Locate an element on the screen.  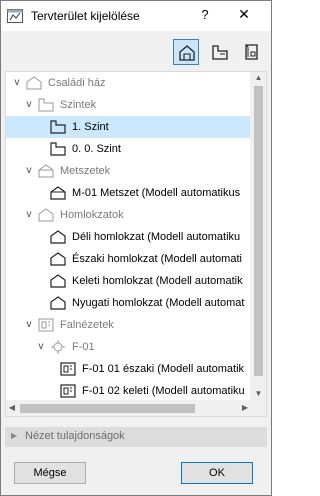
tree-item-marker-f01: v F-01 is located at coordinates (128, 347).